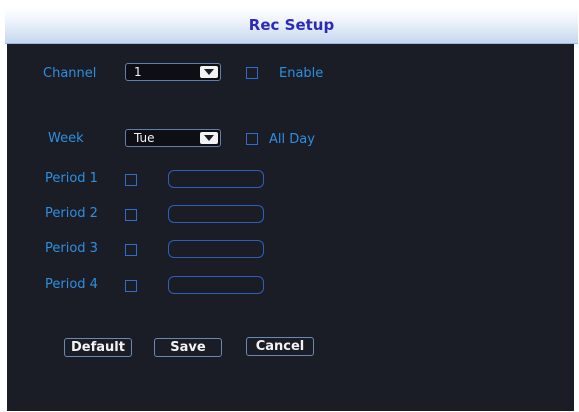 Image resolution: width=579 pixels, height=412 pixels. What do you see at coordinates (173, 72) in the screenshot?
I see `channel-select: 1` at bounding box center [173, 72].